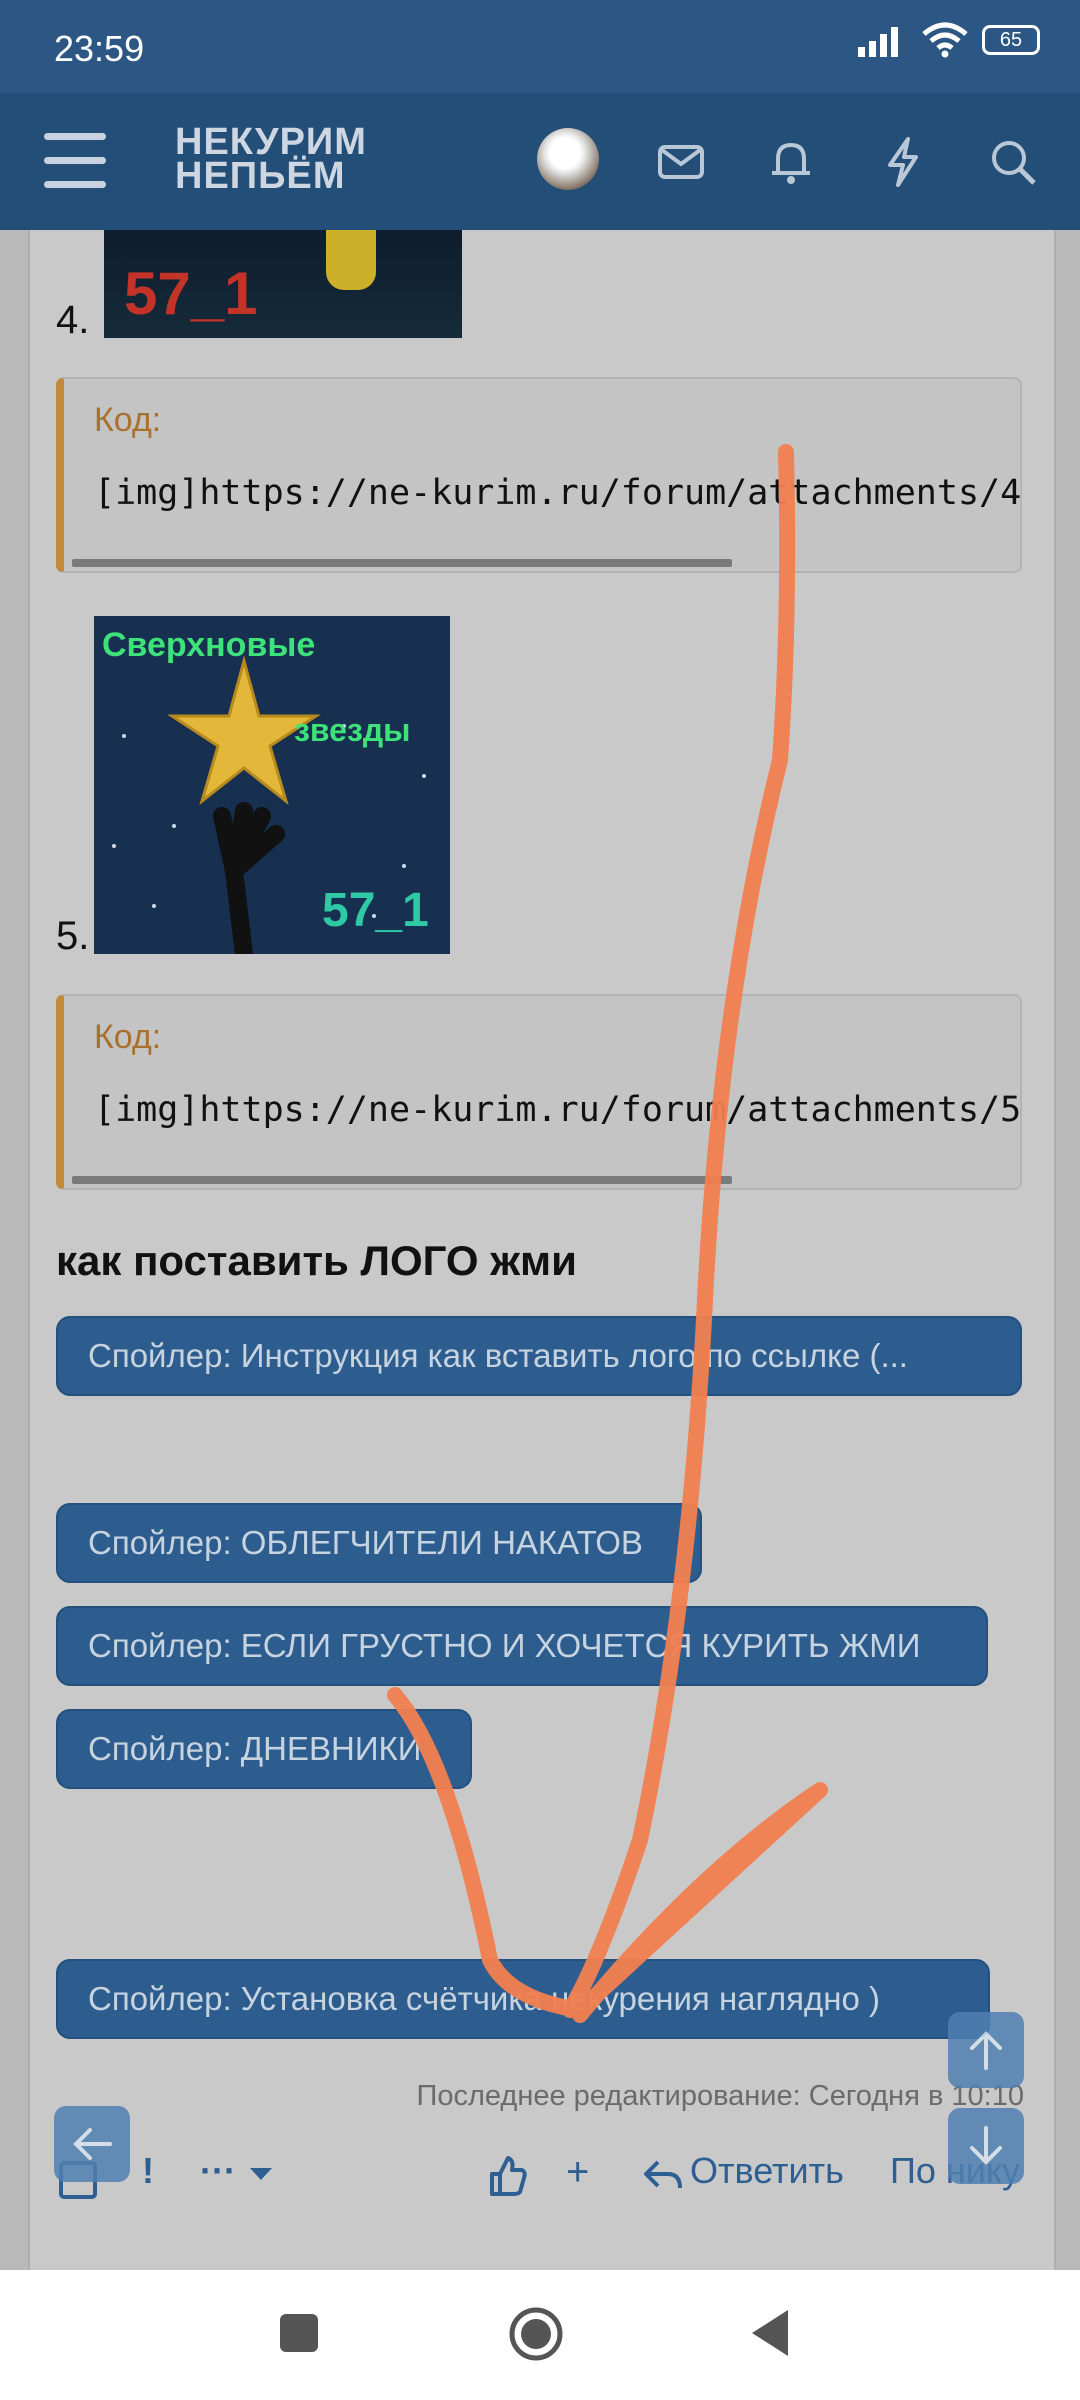 The image size is (1080, 2400). Describe the element at coordinates (681, 162) in the screenshot. I see `mail-icon` at that location.